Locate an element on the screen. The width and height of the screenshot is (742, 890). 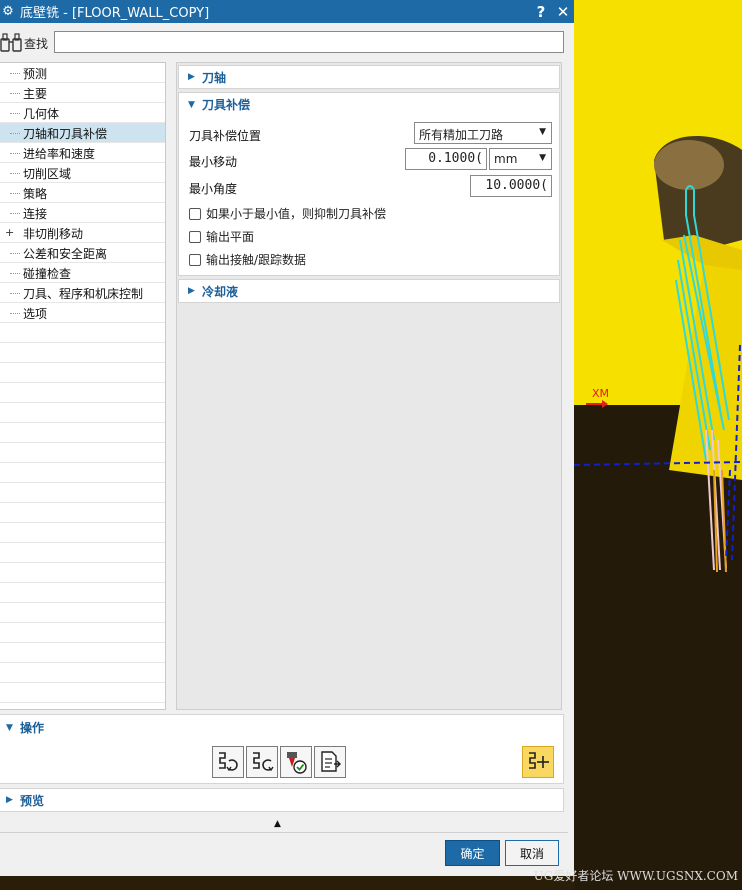
tree-item: 选项 is located at coordinates (82, 313).